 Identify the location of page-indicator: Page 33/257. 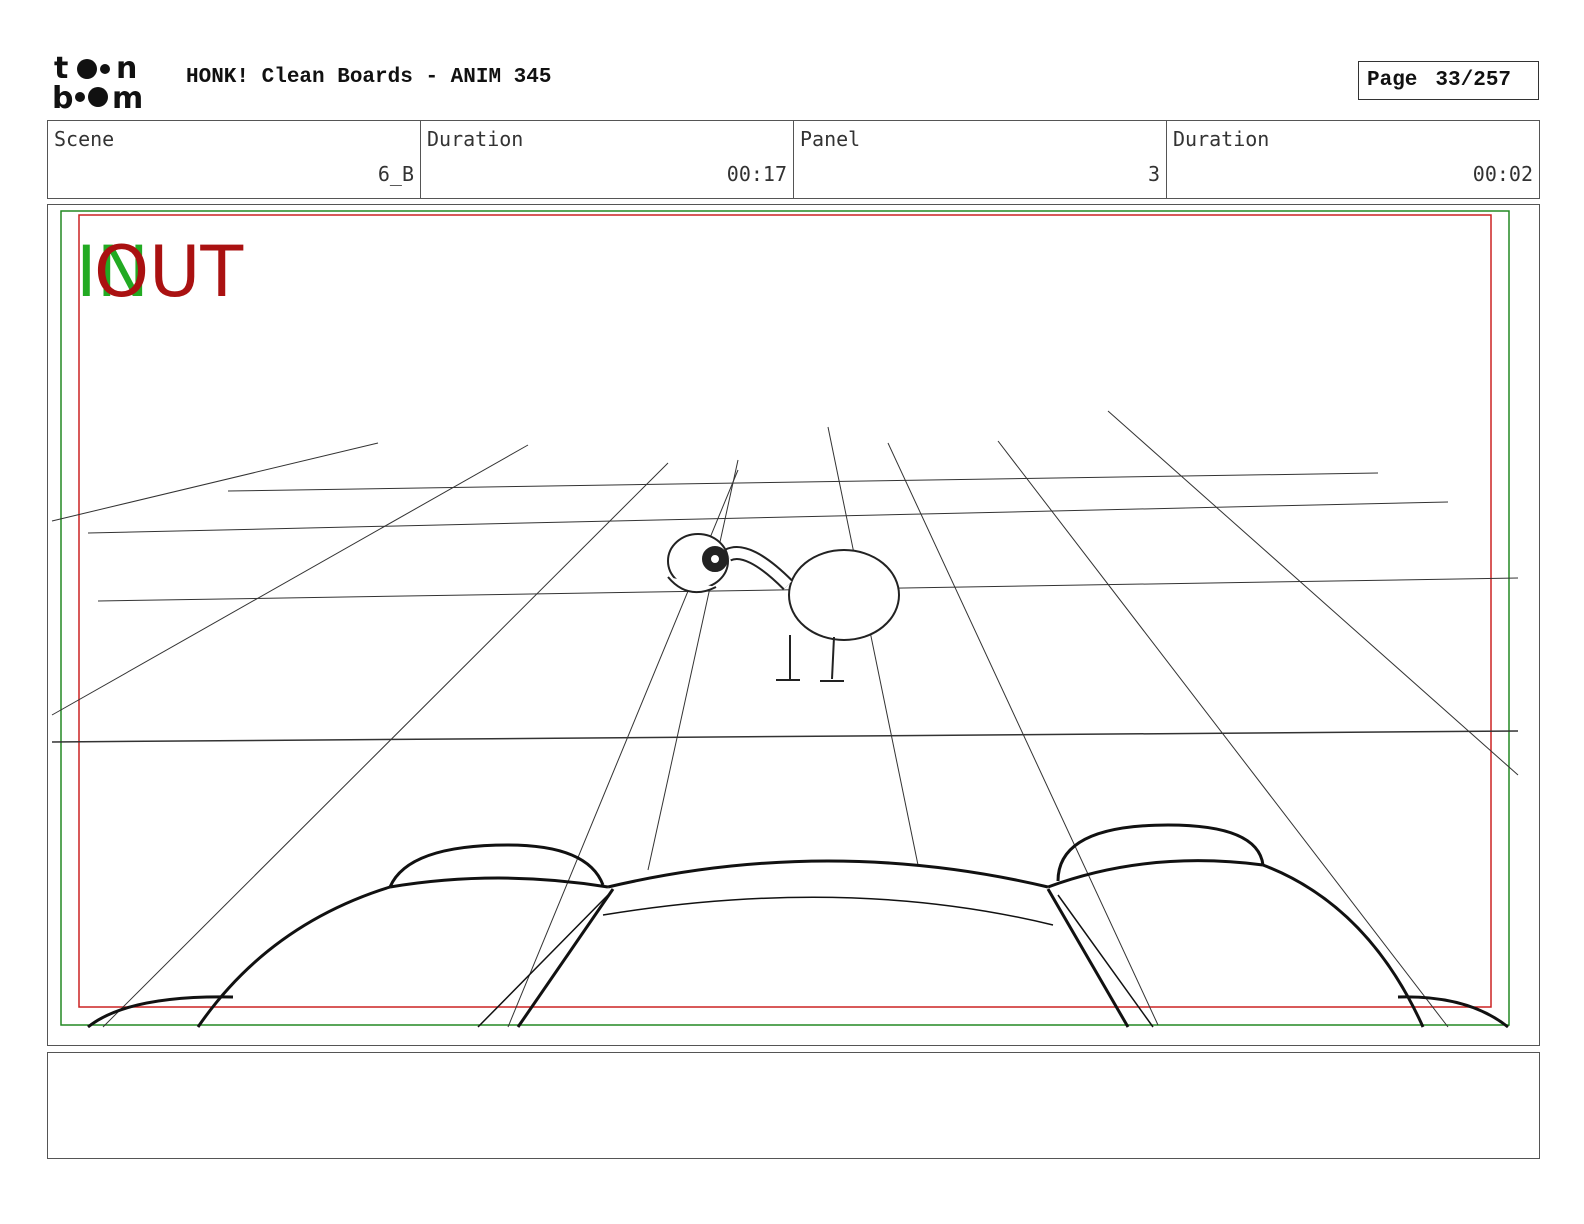
(1448, 80).